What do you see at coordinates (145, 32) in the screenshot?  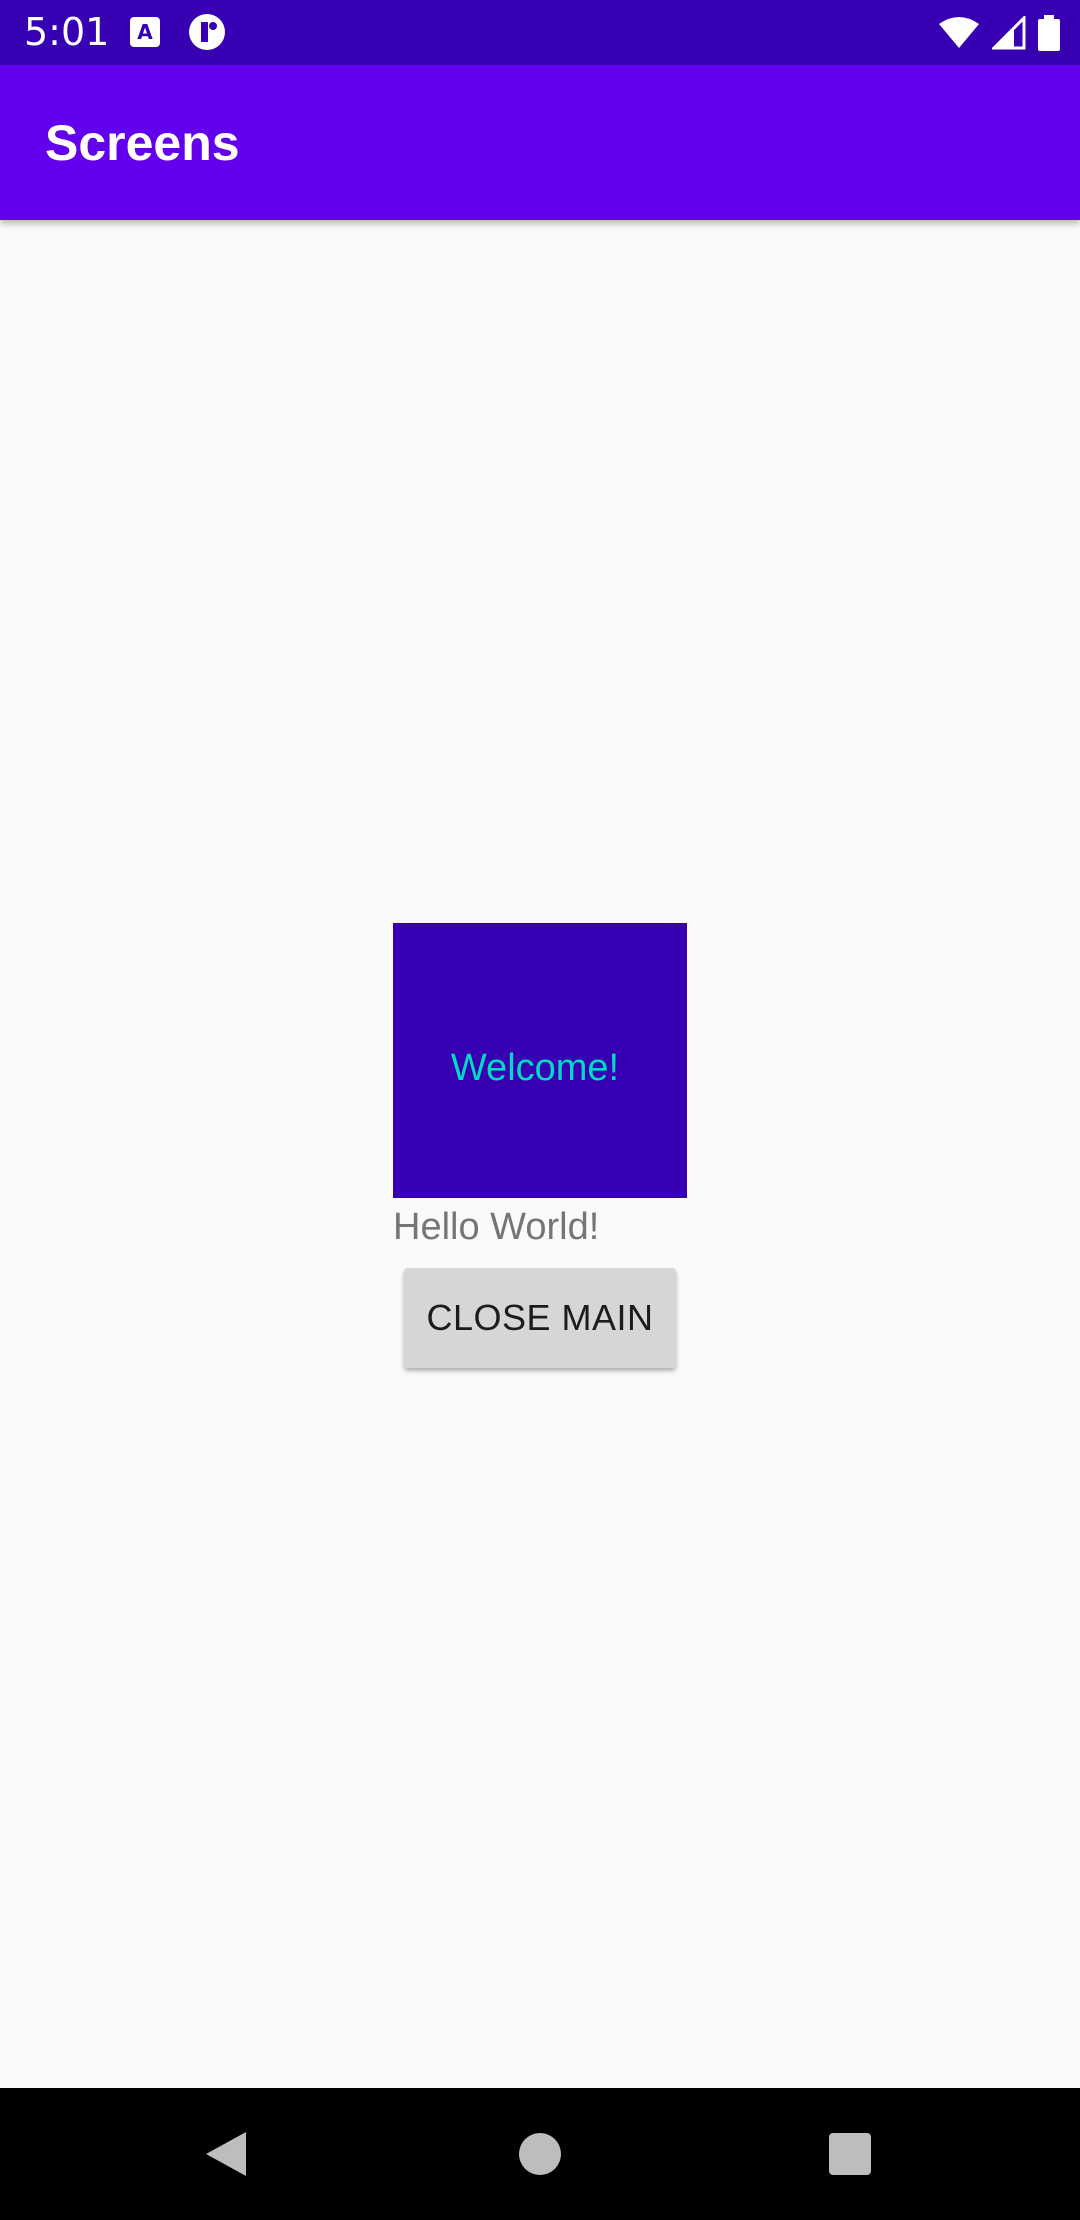 I see `accessibility-a-icon: A` at bounding box center [145, 32].